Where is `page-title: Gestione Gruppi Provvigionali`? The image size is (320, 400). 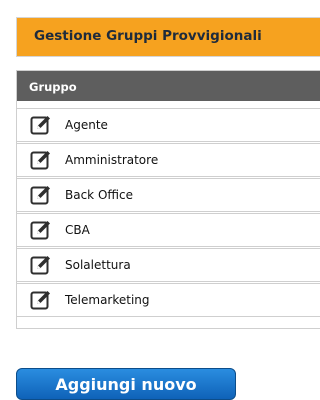 page-title: Gestione Gruppi Provvigionali is located at coordinates (148, 36).